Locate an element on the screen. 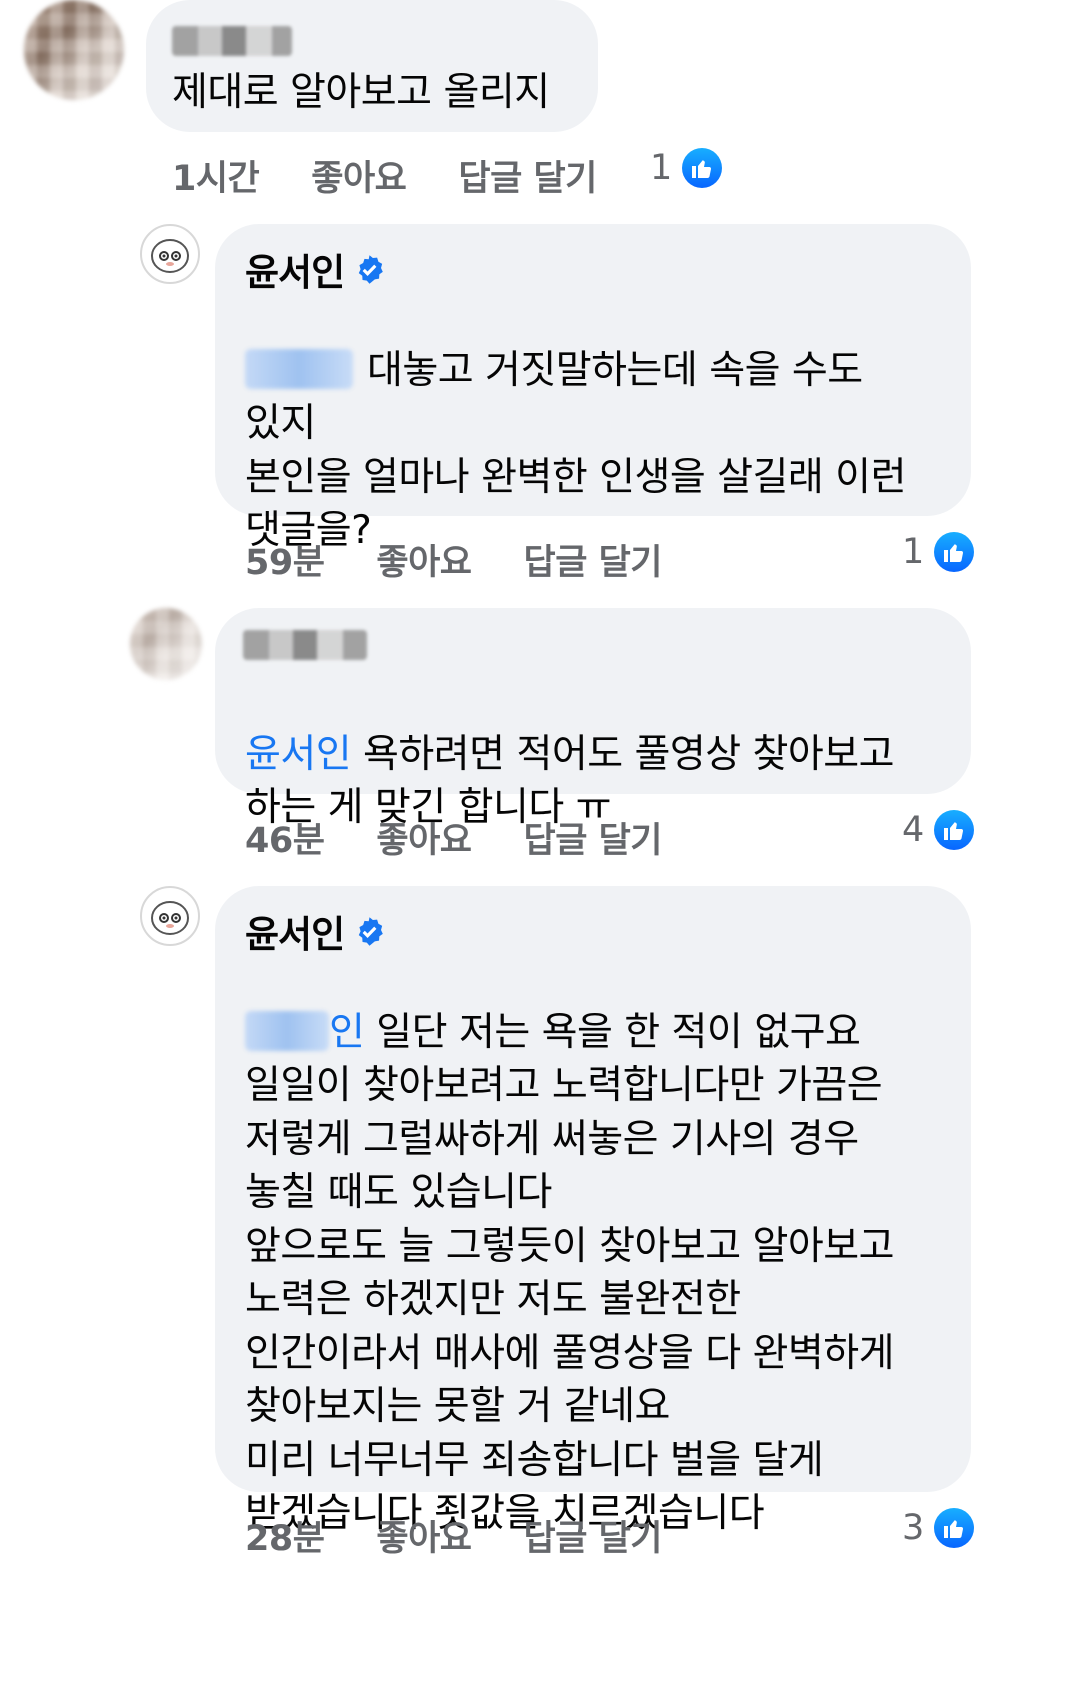  comment-actions: 59분 좋아요 답글 달기 is located at coordinates (454, 559).